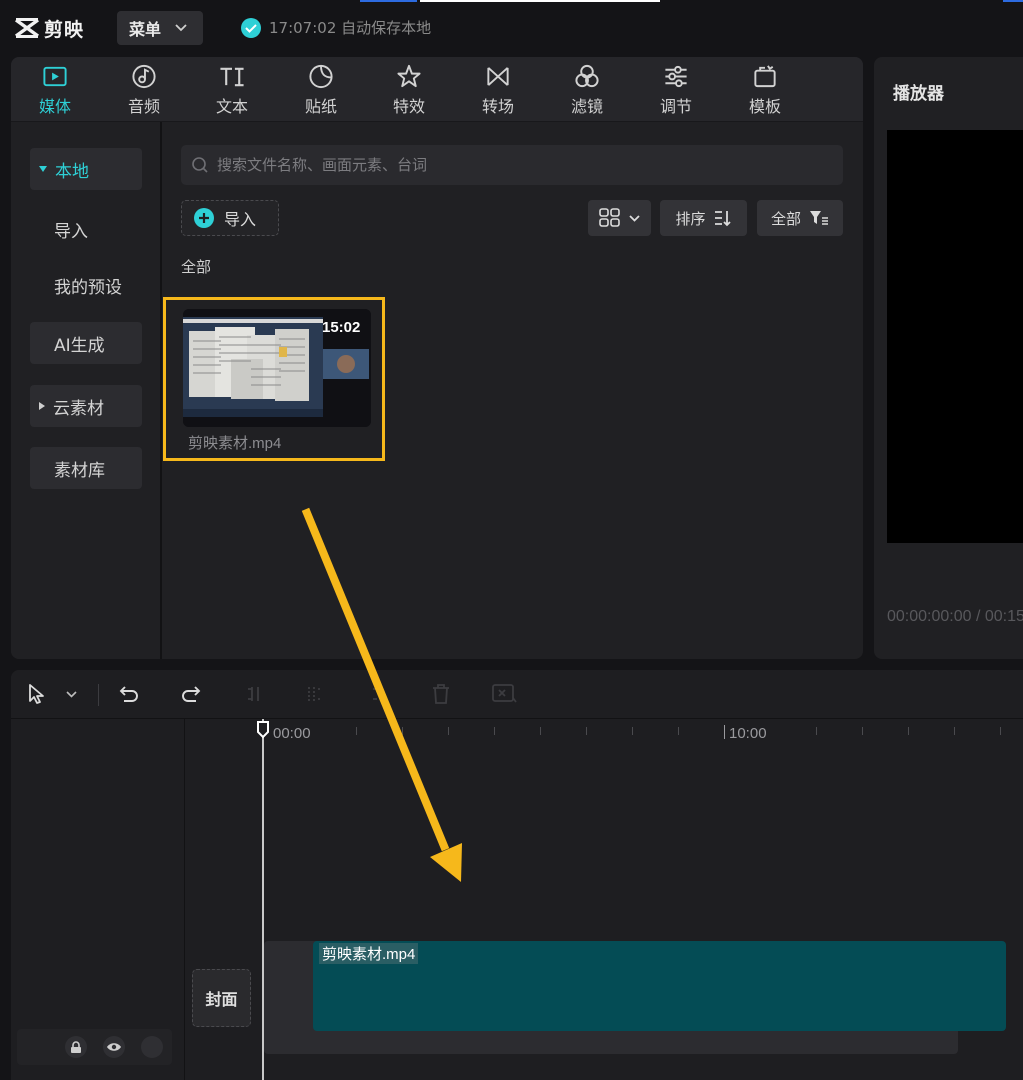  What do you see at coordinates (498, 76) in the screenshot?
I see `transition-icon` at bounding box center [498, 76].